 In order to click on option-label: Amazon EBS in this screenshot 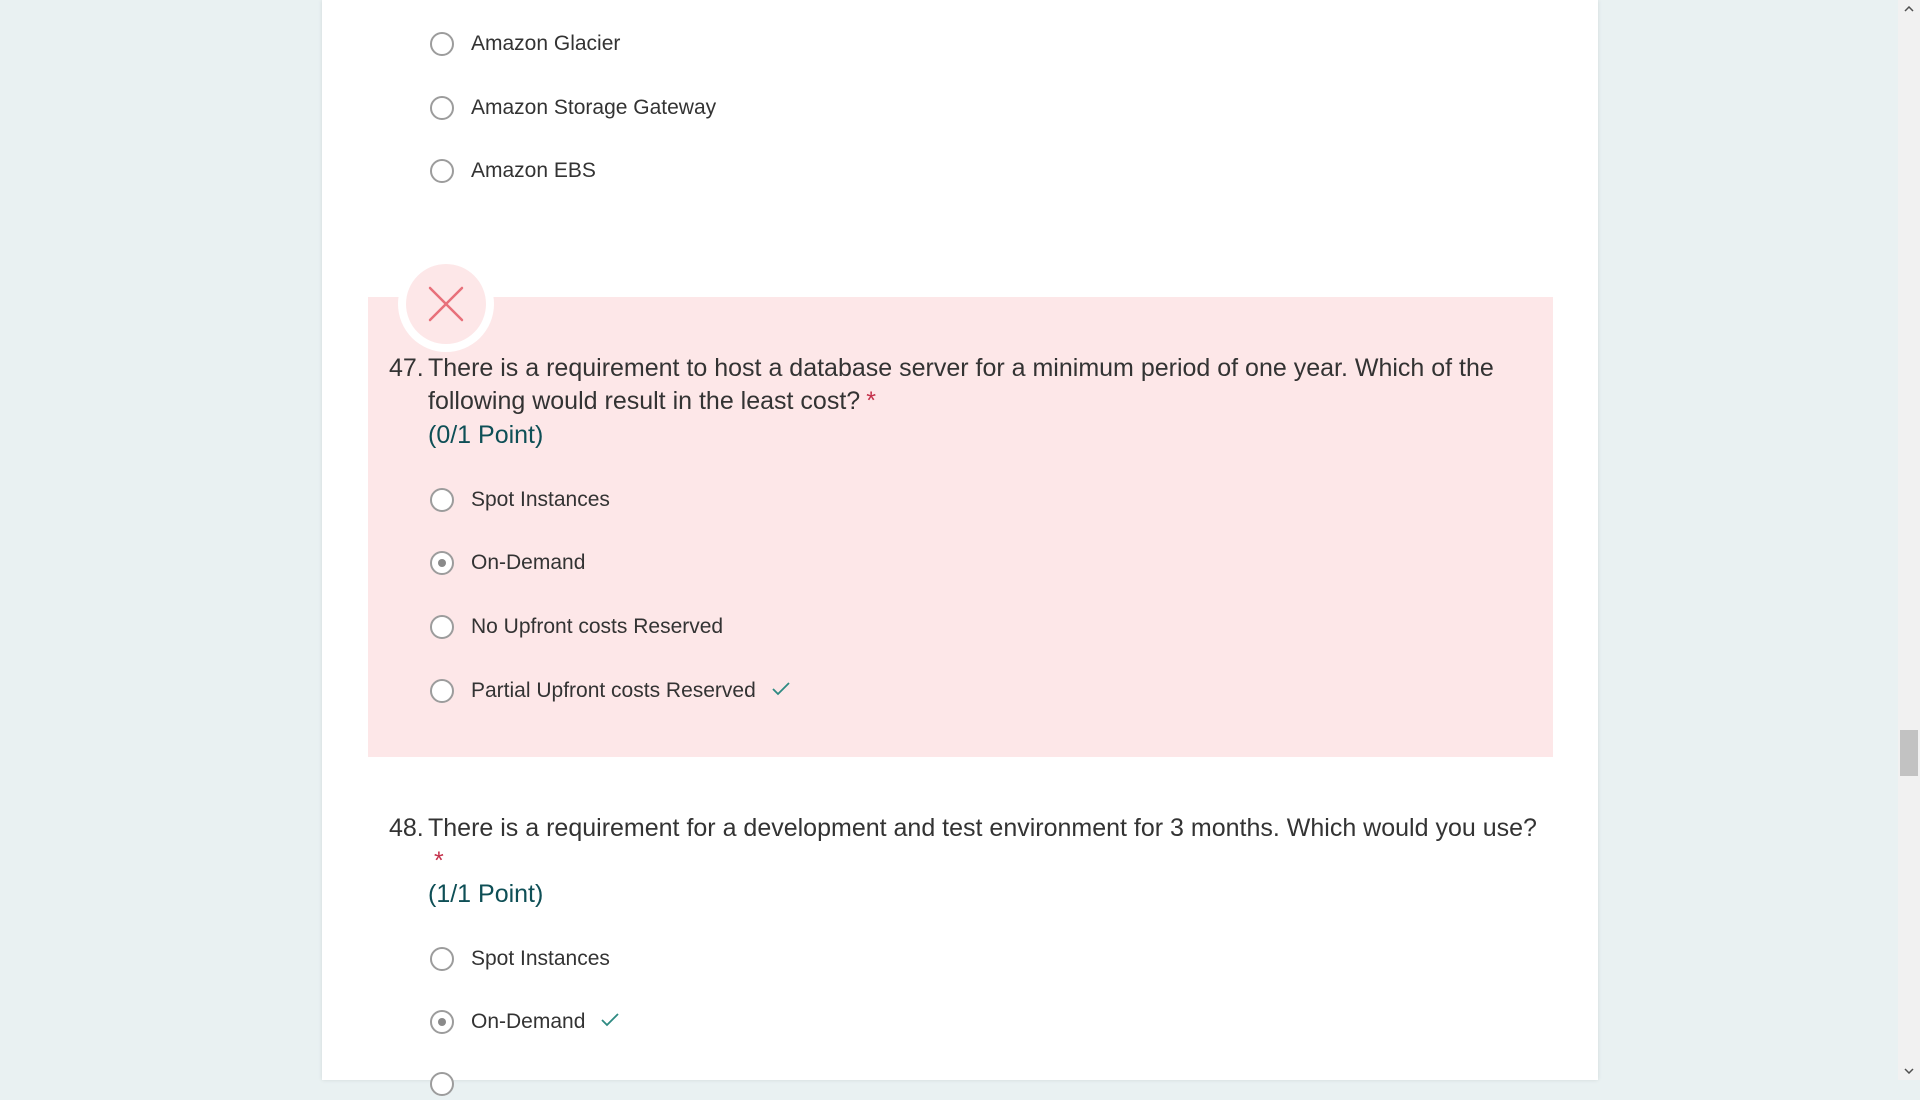, I will do `click(533, 170)`.